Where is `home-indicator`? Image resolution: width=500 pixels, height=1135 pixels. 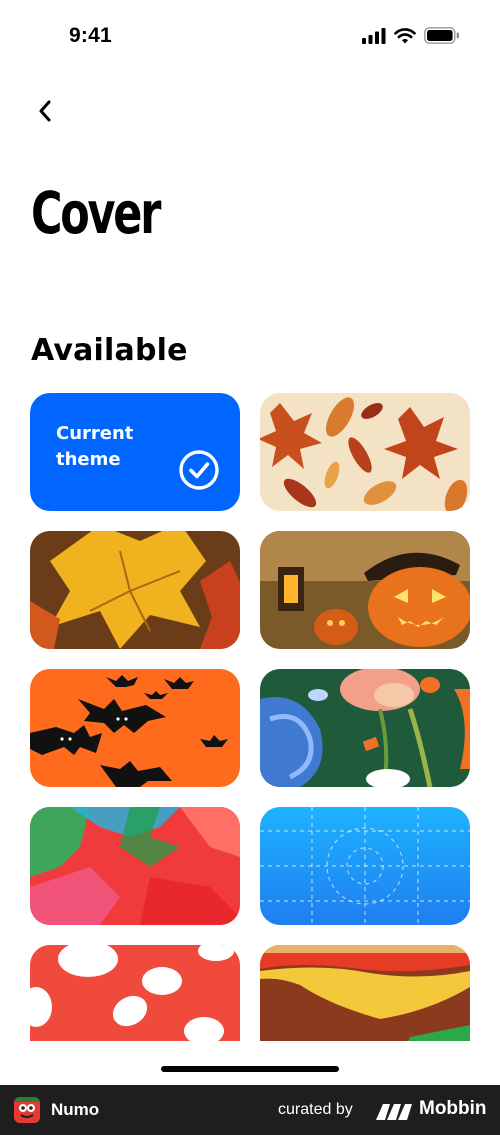 home-indicator is located at coordinates (250, 1069).